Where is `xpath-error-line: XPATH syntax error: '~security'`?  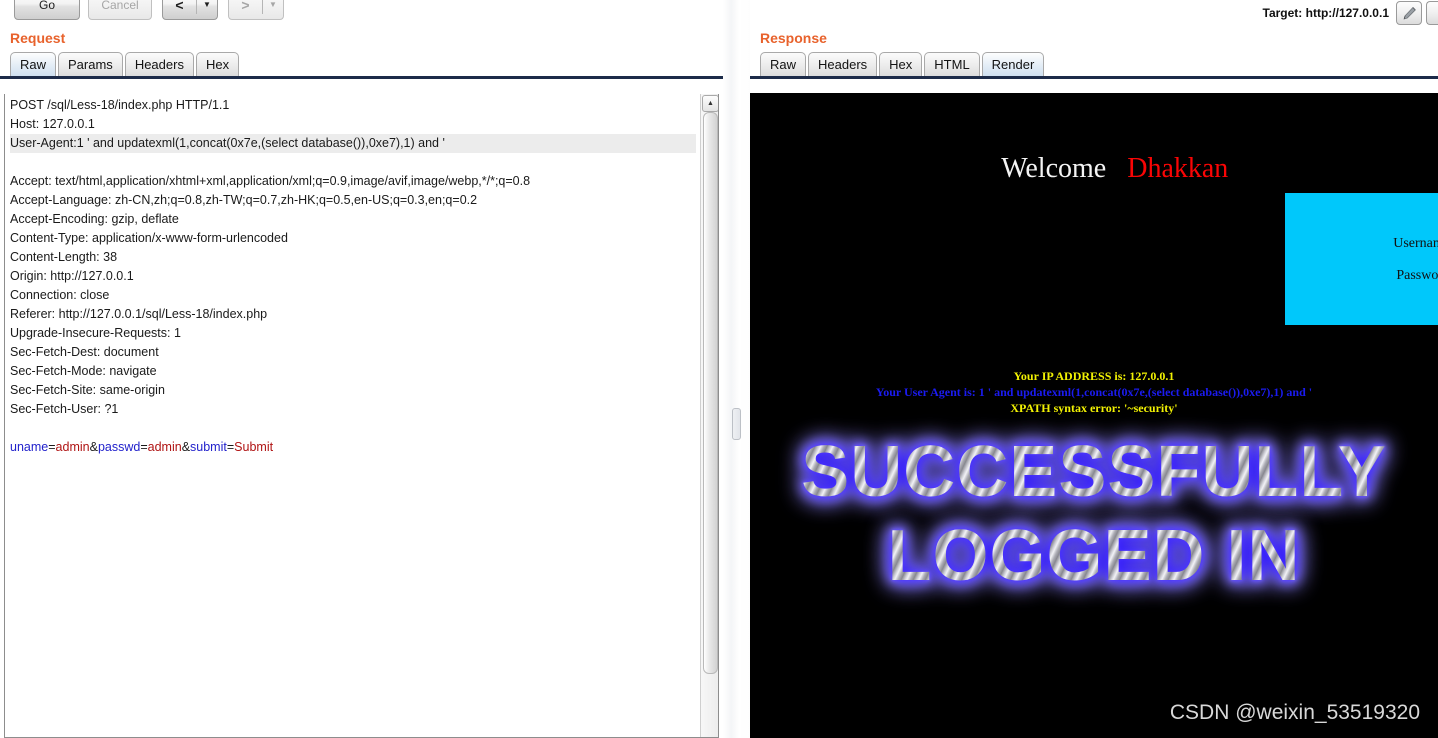 xpath-error-line: XPATH syntax error: '~security' is located at coordinates (1094, 408).